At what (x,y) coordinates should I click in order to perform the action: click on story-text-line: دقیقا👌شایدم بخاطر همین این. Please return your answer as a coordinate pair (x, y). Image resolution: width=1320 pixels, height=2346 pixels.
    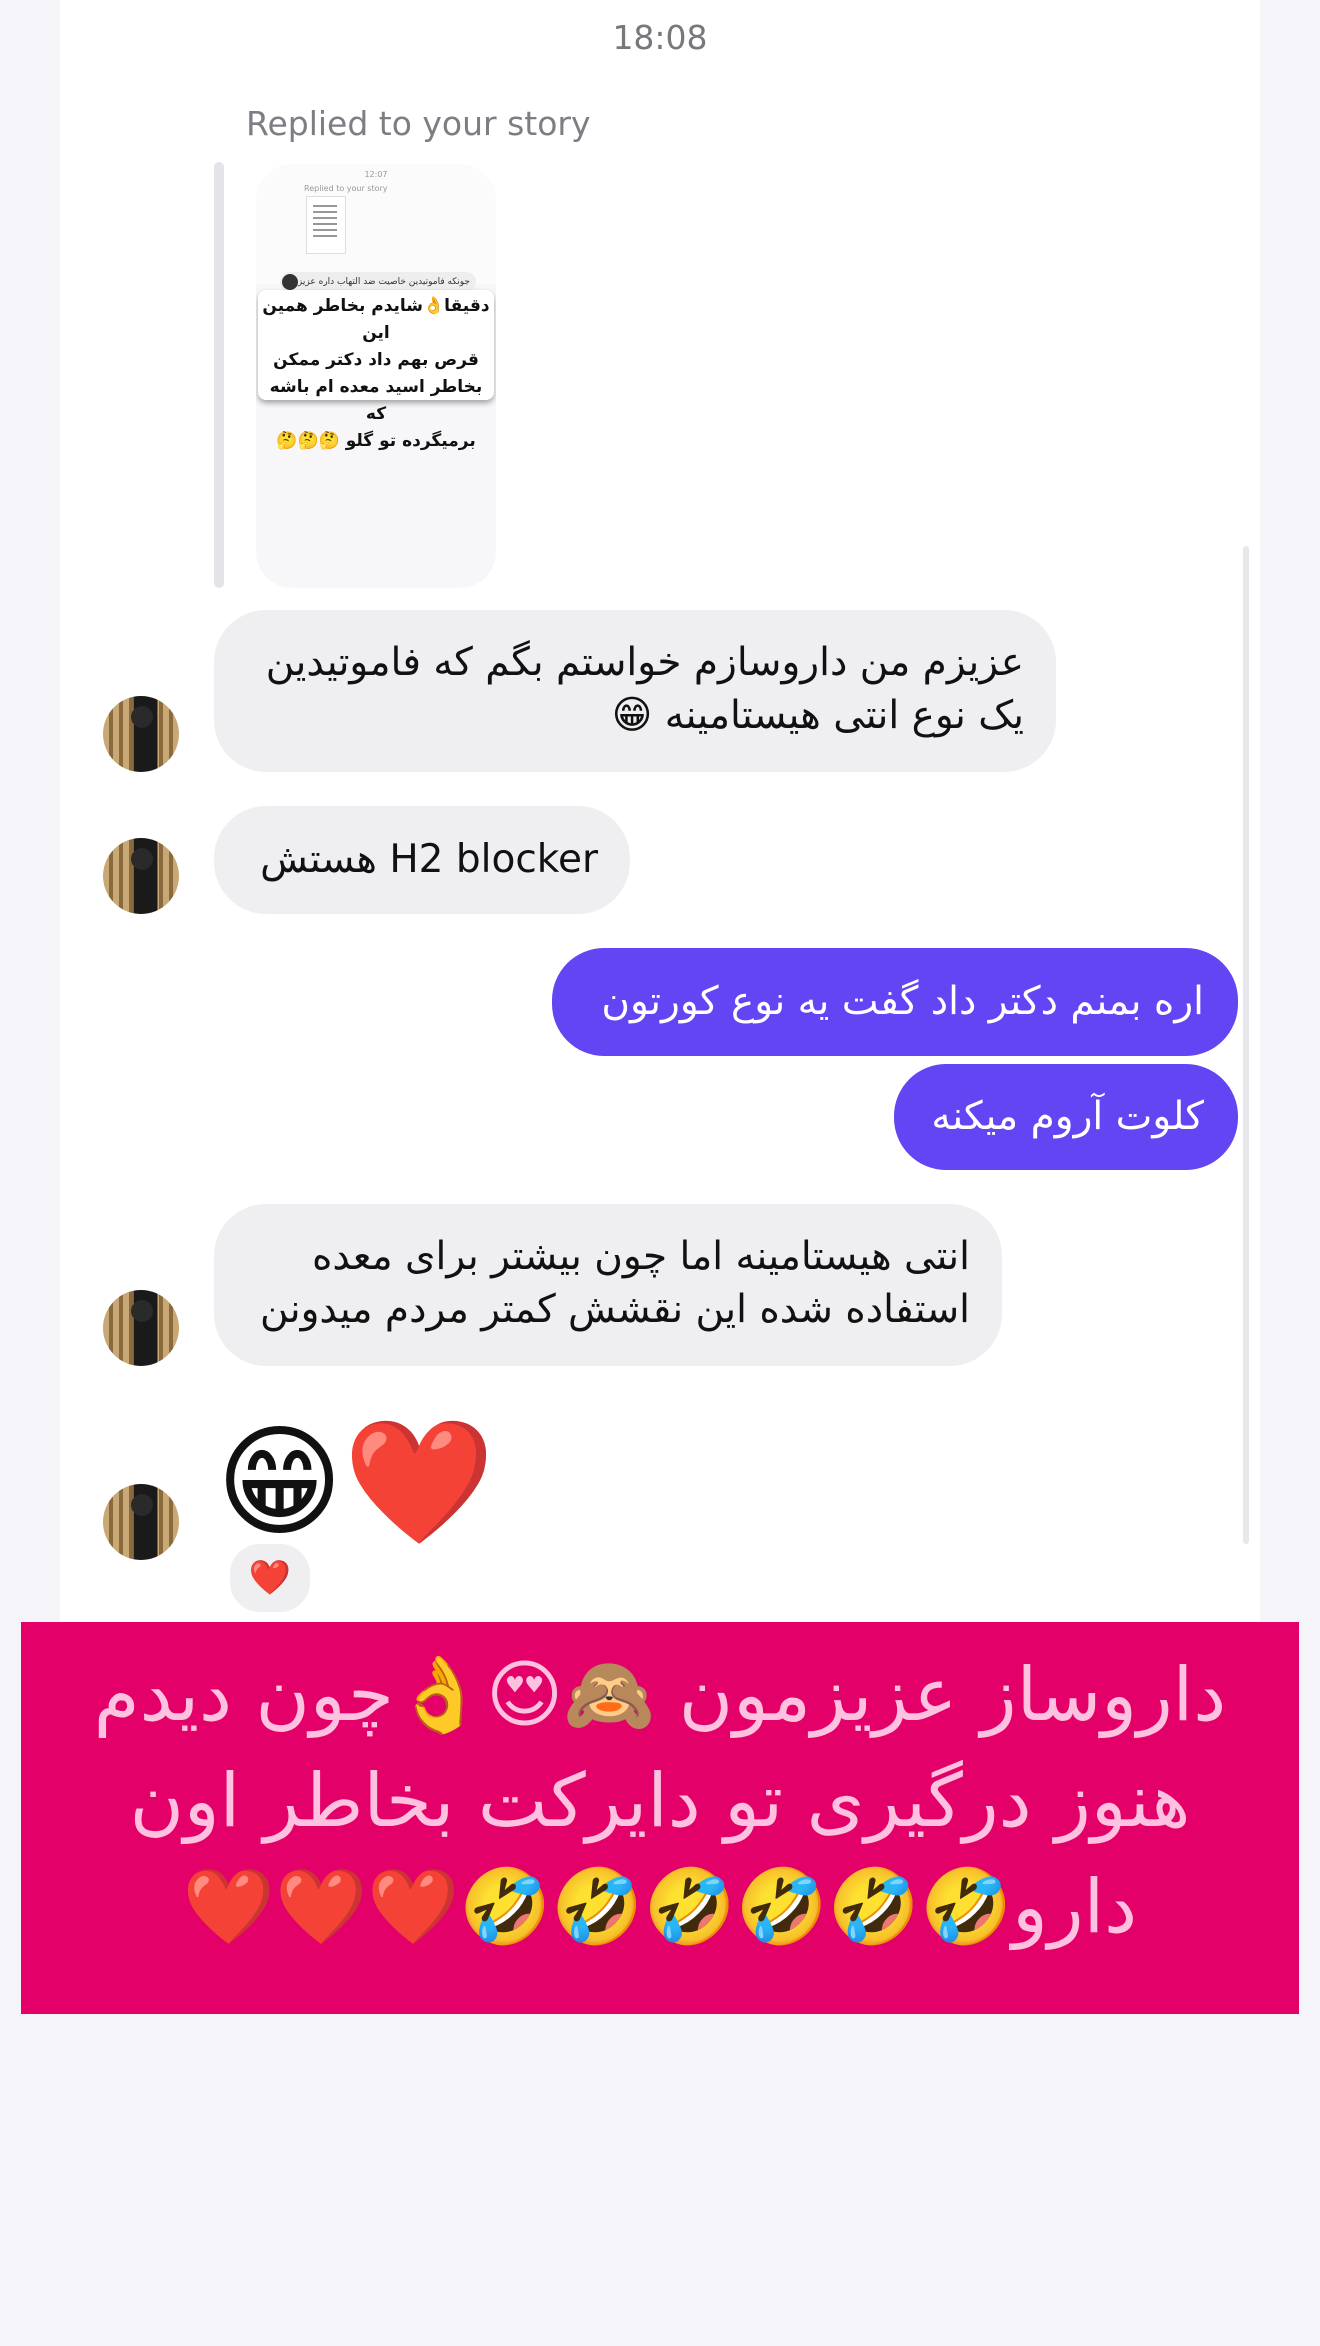
    Looking at the image, I should click on (376, 319).